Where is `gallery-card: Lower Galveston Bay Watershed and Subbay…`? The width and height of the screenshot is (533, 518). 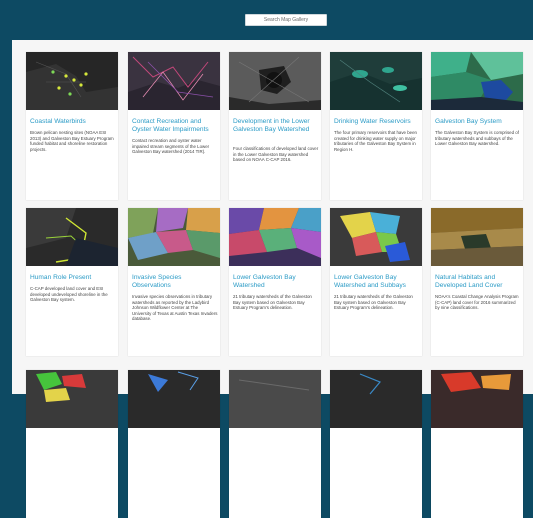 gallery-card: Lower Galveston Bay Watershed and Subbay… is located at coordinates (376, 282).